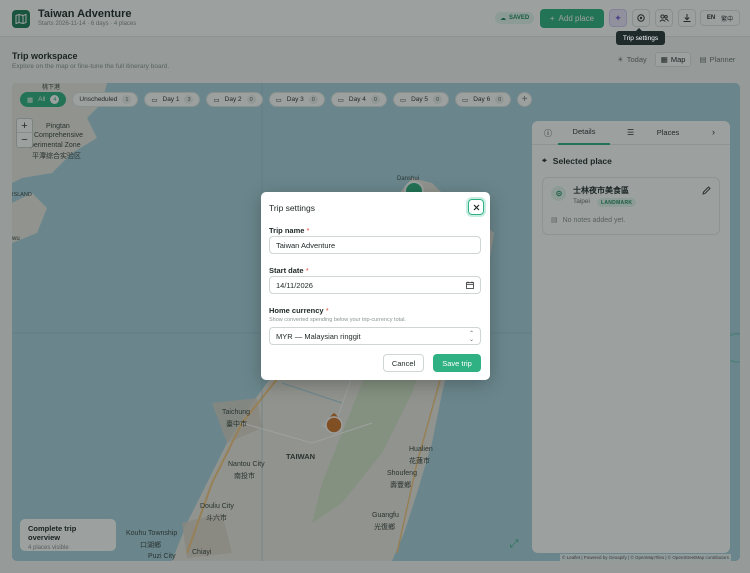  Describe the element at coordinates (318, 336) in the screenshot. I see `currency-value: MYR — Malaysian ringgit` at that location.